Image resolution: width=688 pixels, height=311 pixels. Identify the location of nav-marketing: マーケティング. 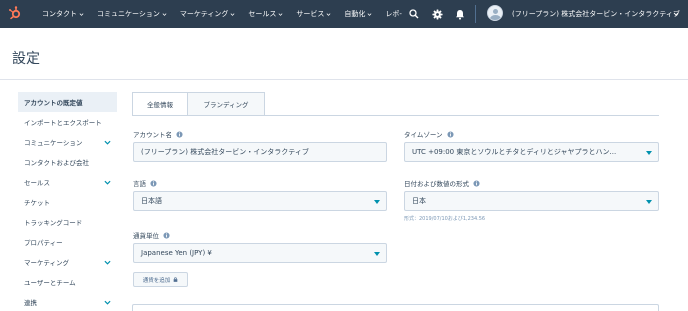
(207, 14).